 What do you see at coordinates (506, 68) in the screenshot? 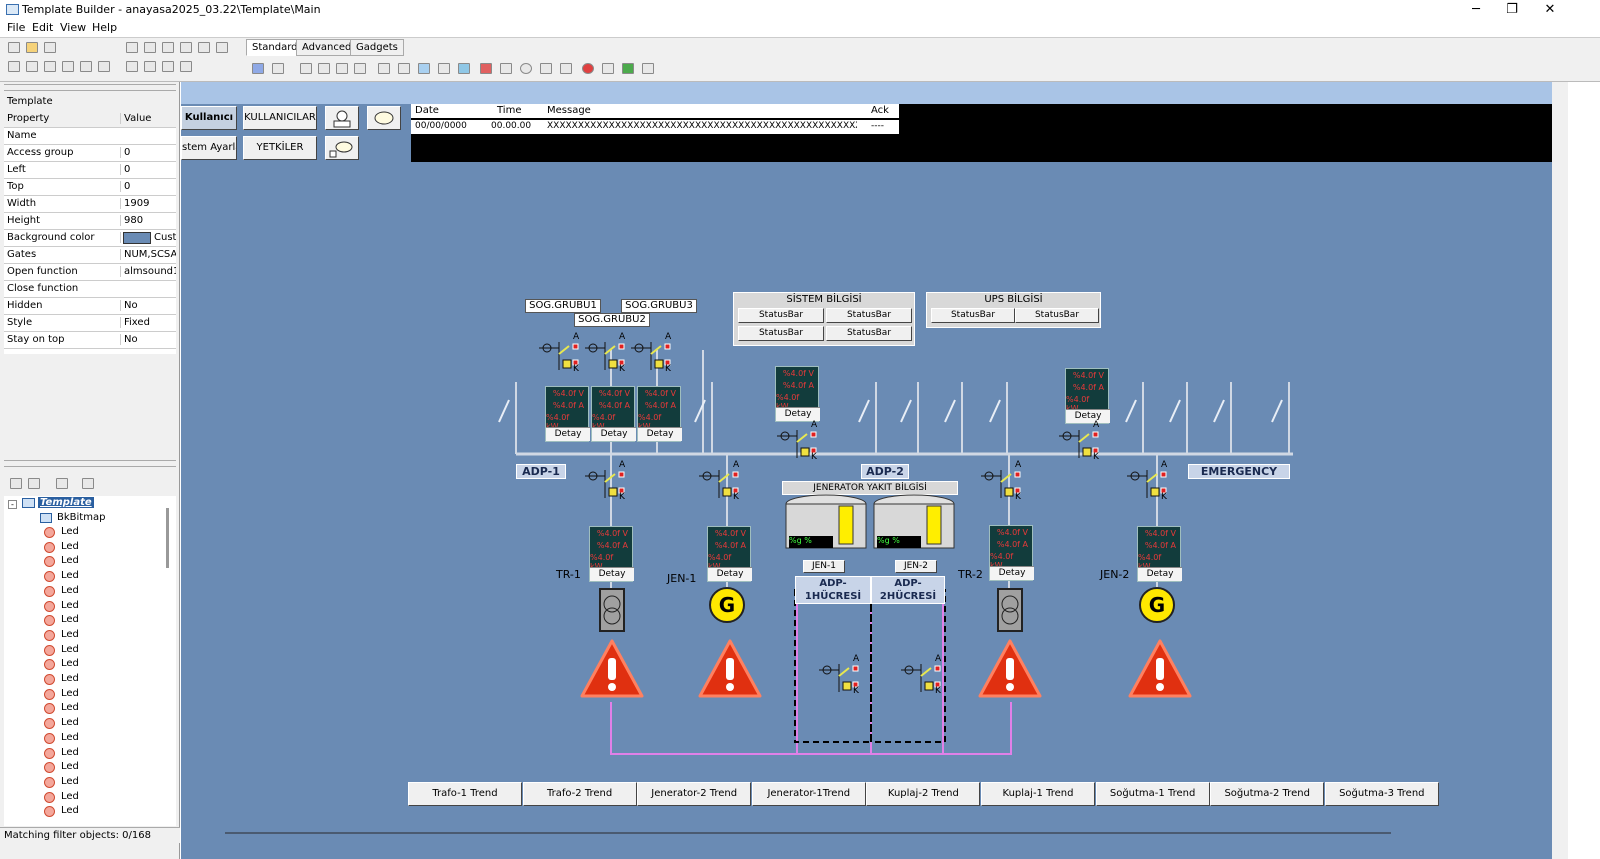
I see `checkbox-tool-icon` at bounding box center [506, 68].